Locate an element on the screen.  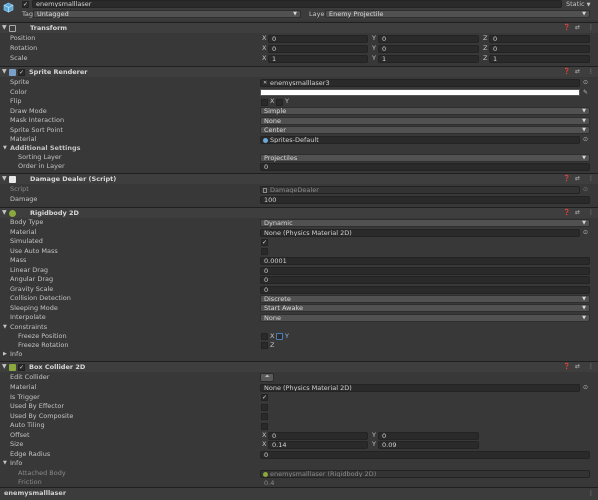
scale-y-field: 1 is located at coordinates (428, 59).